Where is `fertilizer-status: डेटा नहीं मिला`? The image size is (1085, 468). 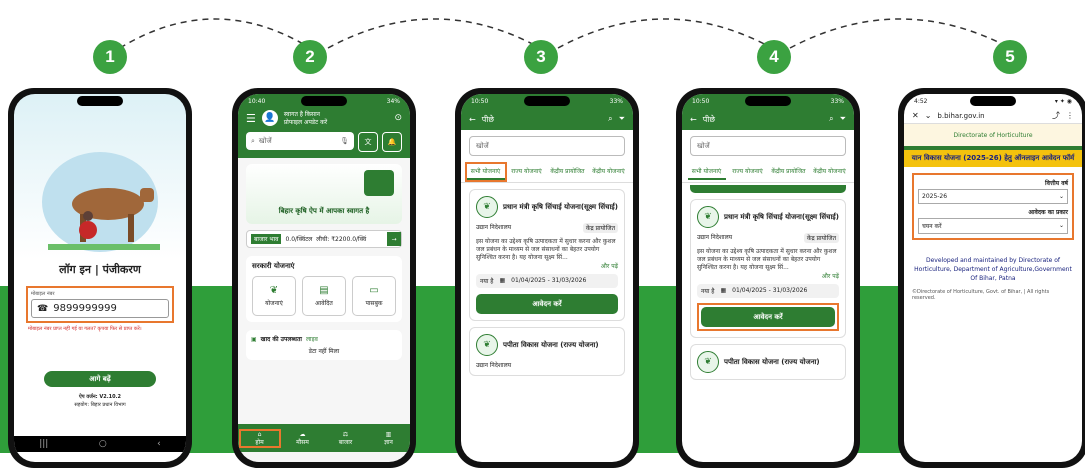
fertilizer-status: डेटा नहीं मिला is located at coordinates (324, 351).